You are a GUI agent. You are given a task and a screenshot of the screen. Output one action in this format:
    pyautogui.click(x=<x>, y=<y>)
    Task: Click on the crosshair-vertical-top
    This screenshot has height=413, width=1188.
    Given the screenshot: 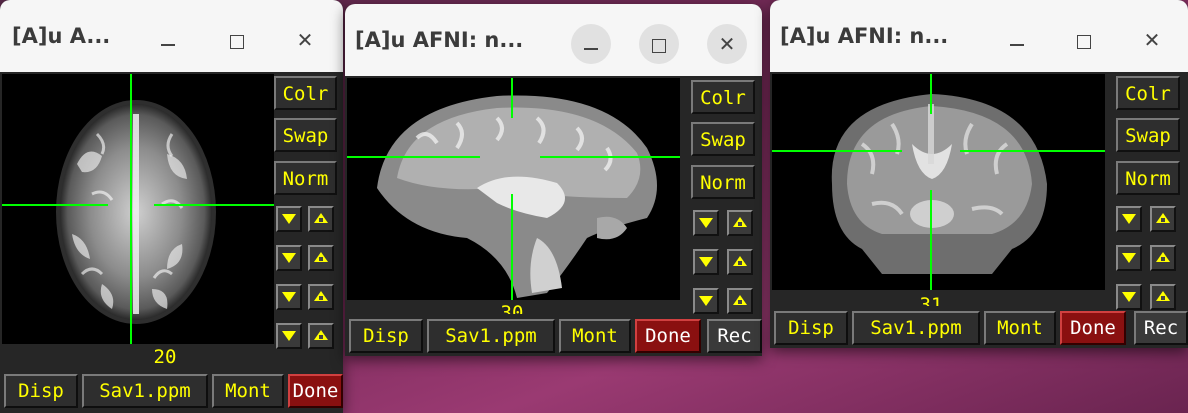 What is the action you would take?
    pyautogui.click(x=512, y=98)
    